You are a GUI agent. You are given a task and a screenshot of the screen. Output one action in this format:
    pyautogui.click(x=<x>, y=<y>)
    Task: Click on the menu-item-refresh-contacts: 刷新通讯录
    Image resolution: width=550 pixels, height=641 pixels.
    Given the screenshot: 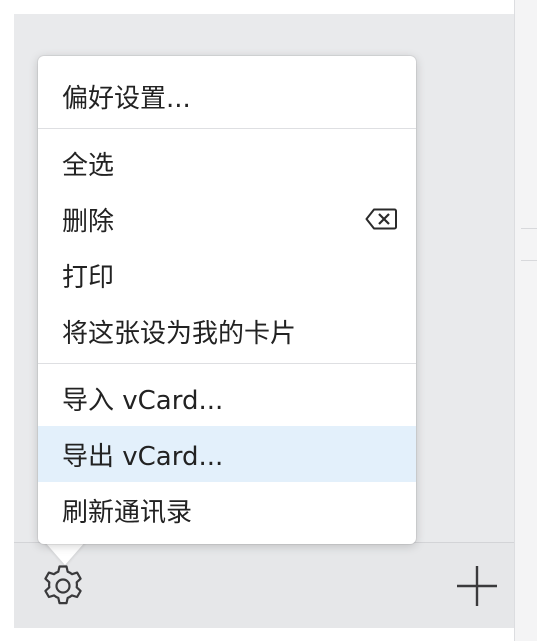 What is the action you would take?
    pyautogui.click(x=227, y=510)
    